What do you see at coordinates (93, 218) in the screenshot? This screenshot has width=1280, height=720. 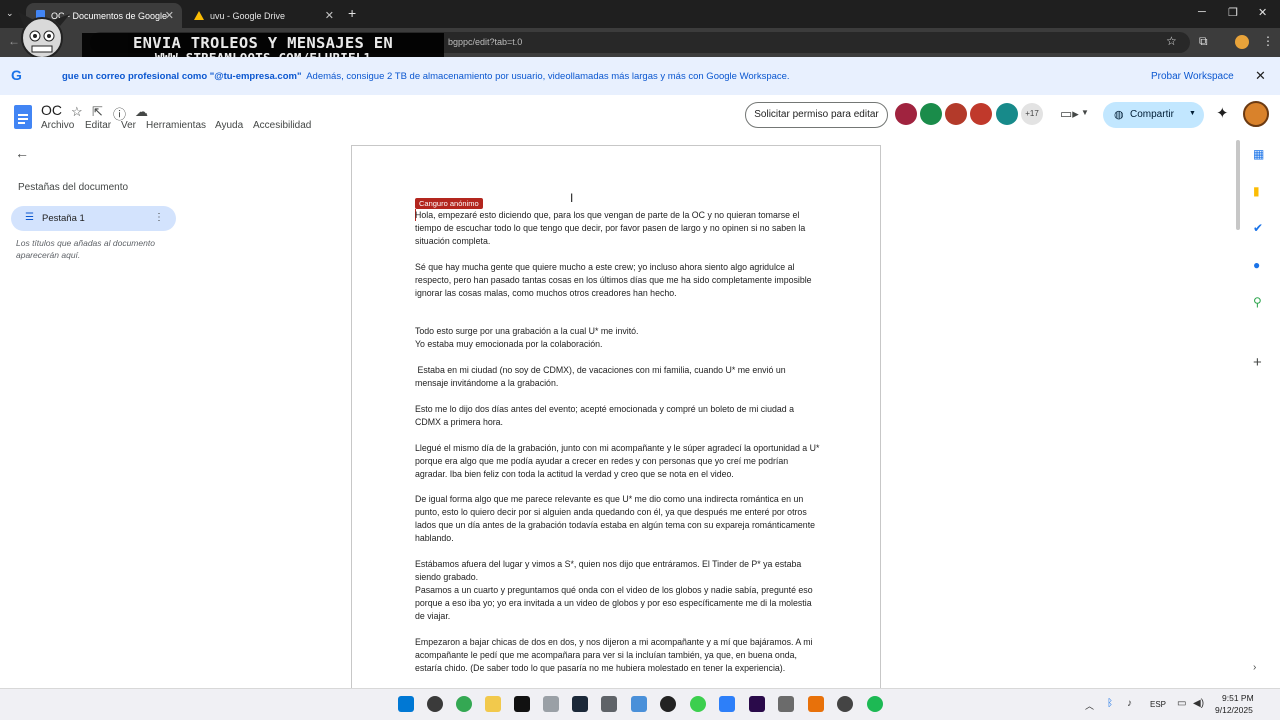 I see `sidebar-tab-pestana-1: ☰ Pestaña 1 ⋮` at bounding box center [93, 218].